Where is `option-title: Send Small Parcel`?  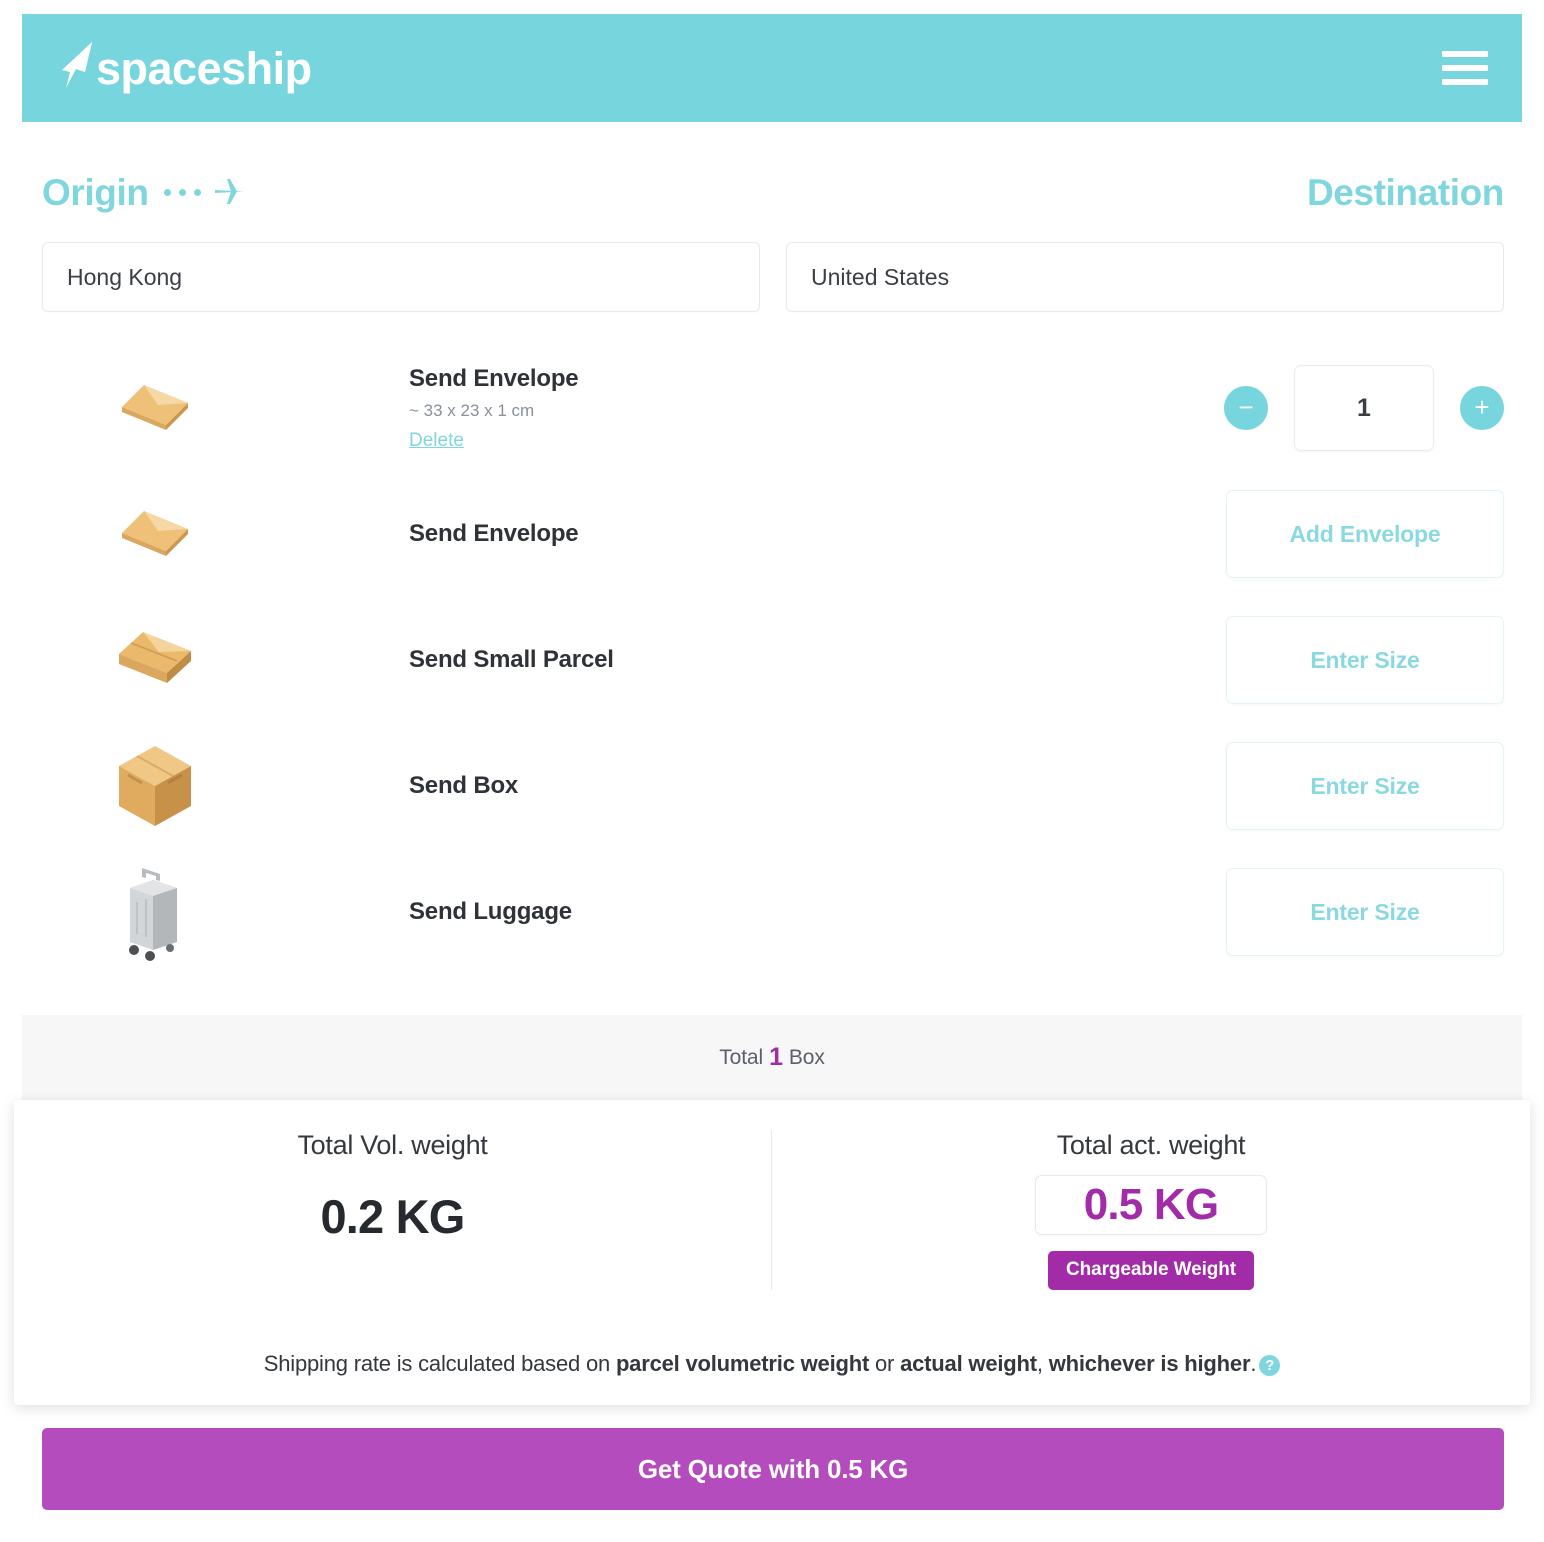
option-title: Send Small Parcel is located at coordinates (511, 659).